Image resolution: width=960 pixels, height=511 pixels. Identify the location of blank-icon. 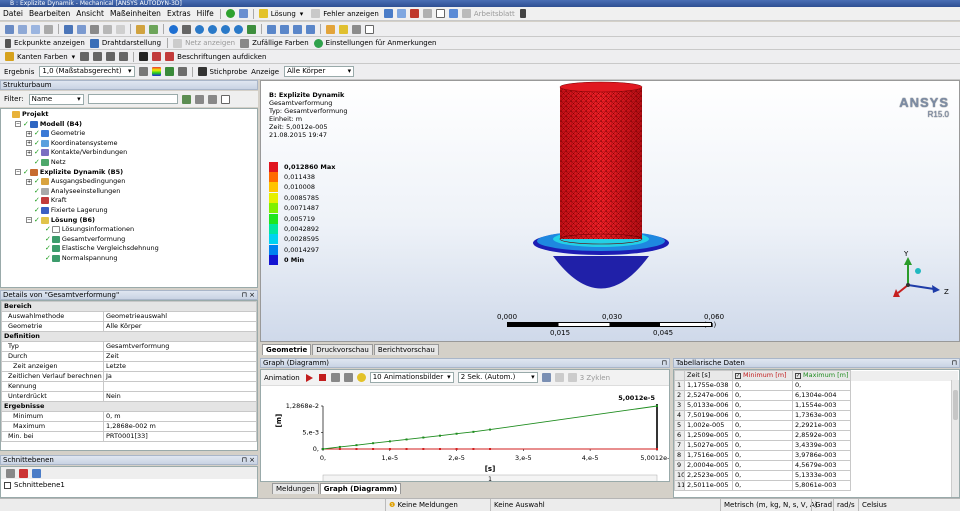
(369, 29).